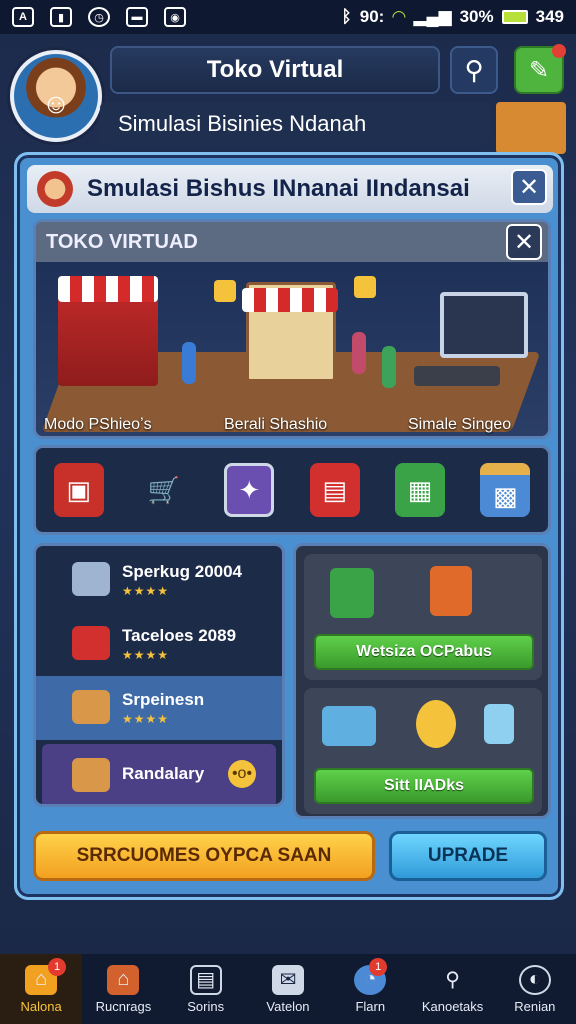  I want to click on profile-icon: ◐, so click(534, 979).